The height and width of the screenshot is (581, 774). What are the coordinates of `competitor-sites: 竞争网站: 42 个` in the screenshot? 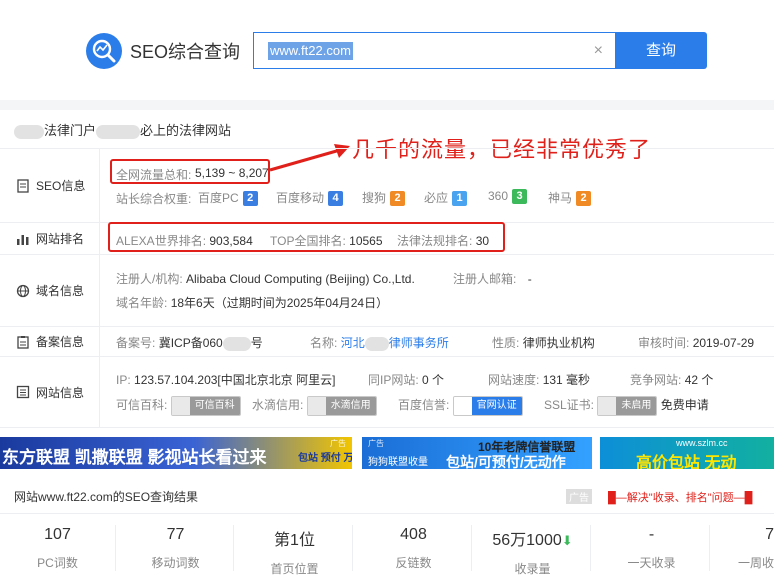 It's located at (671, 379).